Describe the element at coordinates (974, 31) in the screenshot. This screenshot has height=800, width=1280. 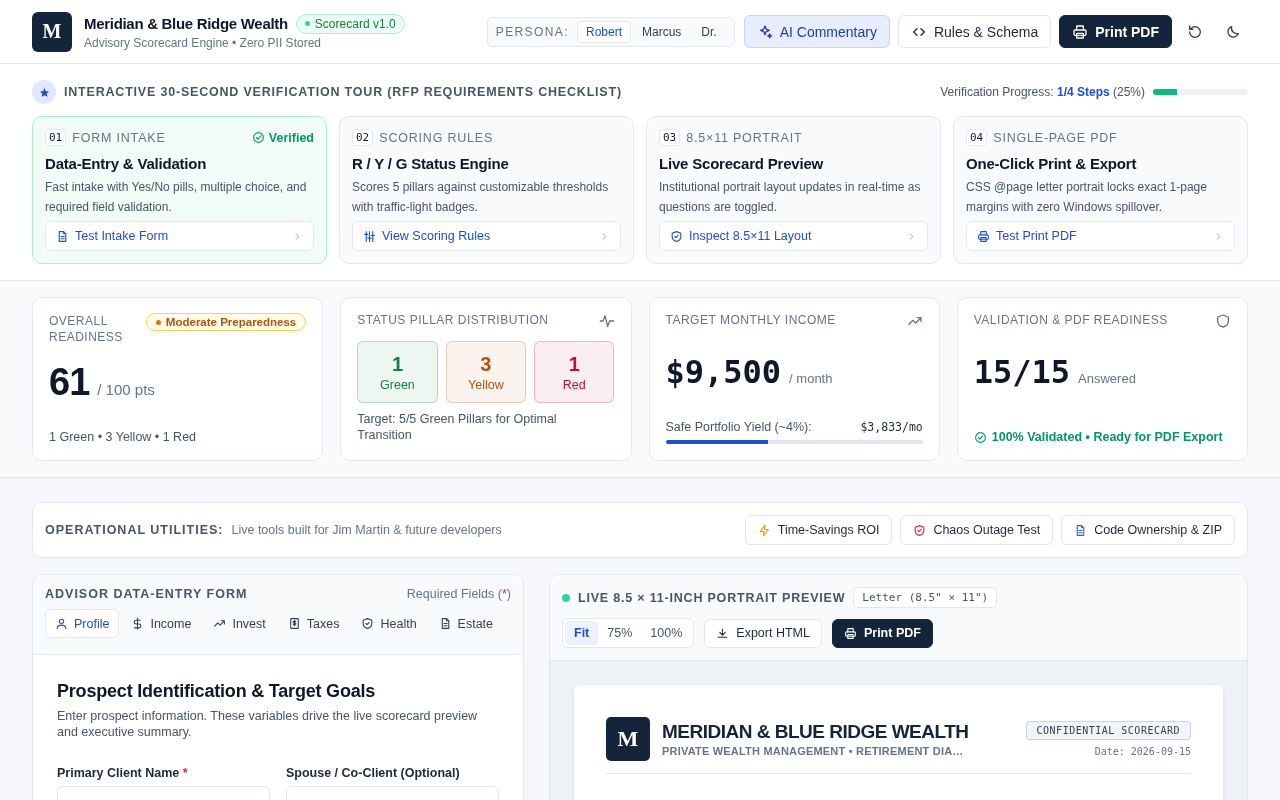
I see `header-button: Rules & Schema` at that location.